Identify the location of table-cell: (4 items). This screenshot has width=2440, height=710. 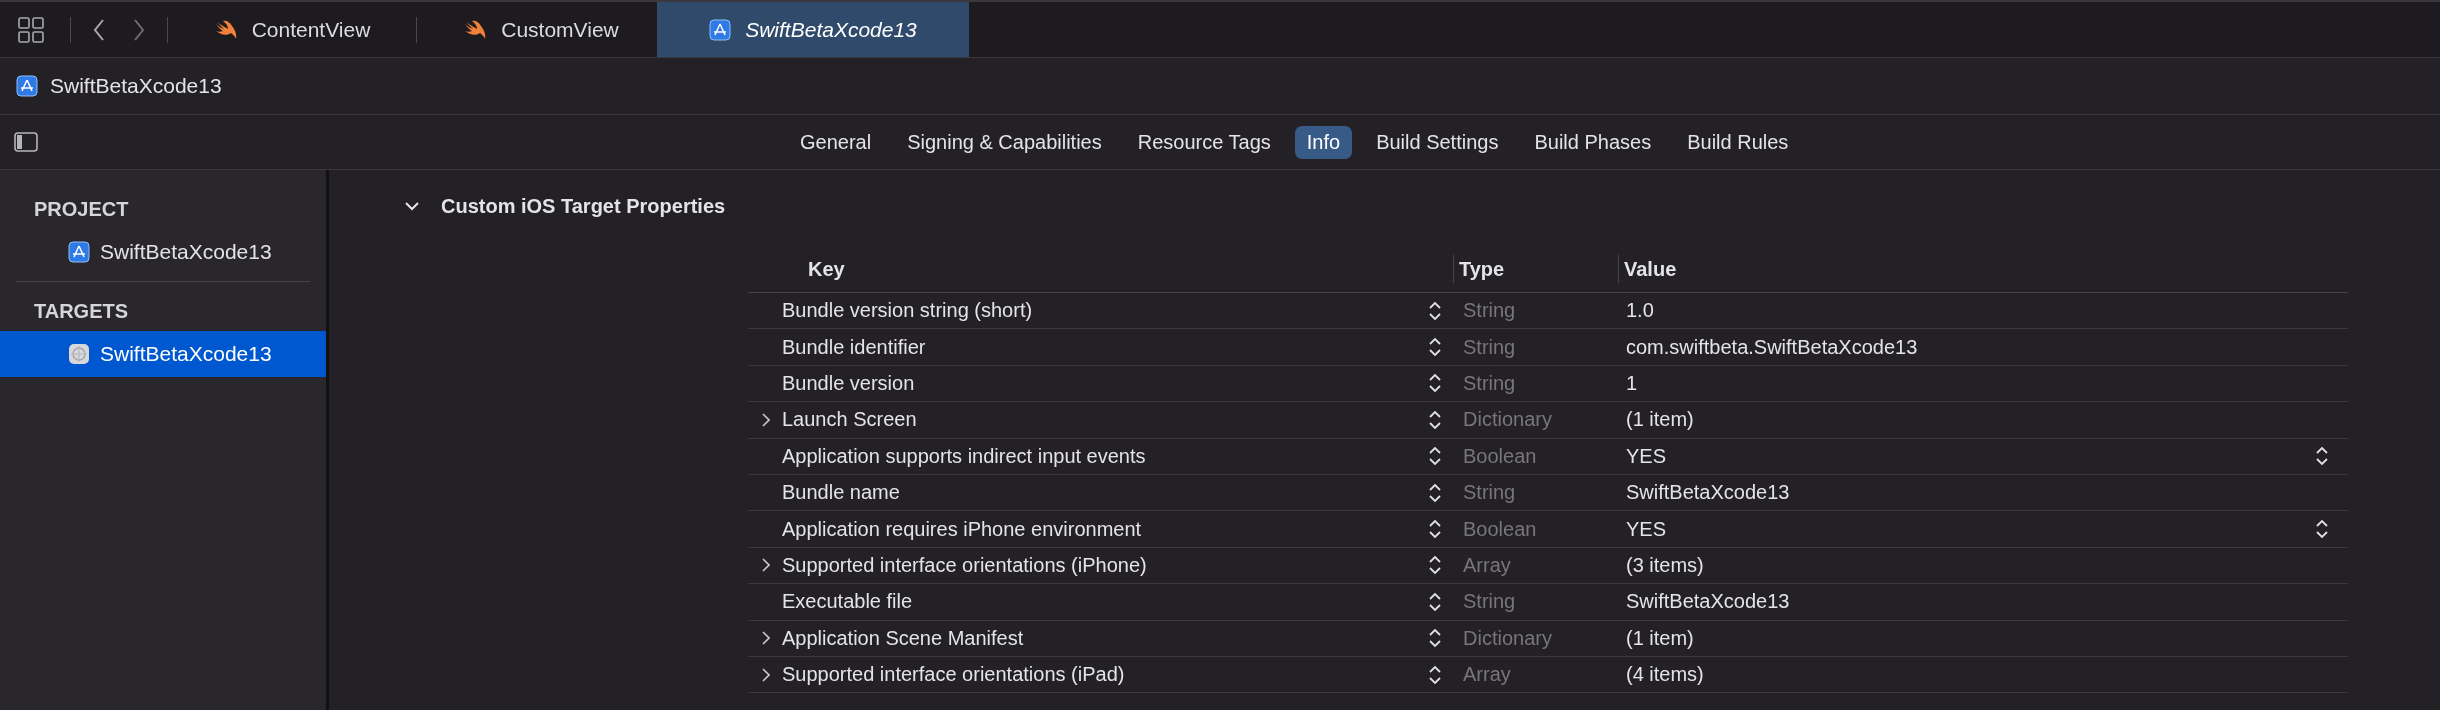
(1665, 675).